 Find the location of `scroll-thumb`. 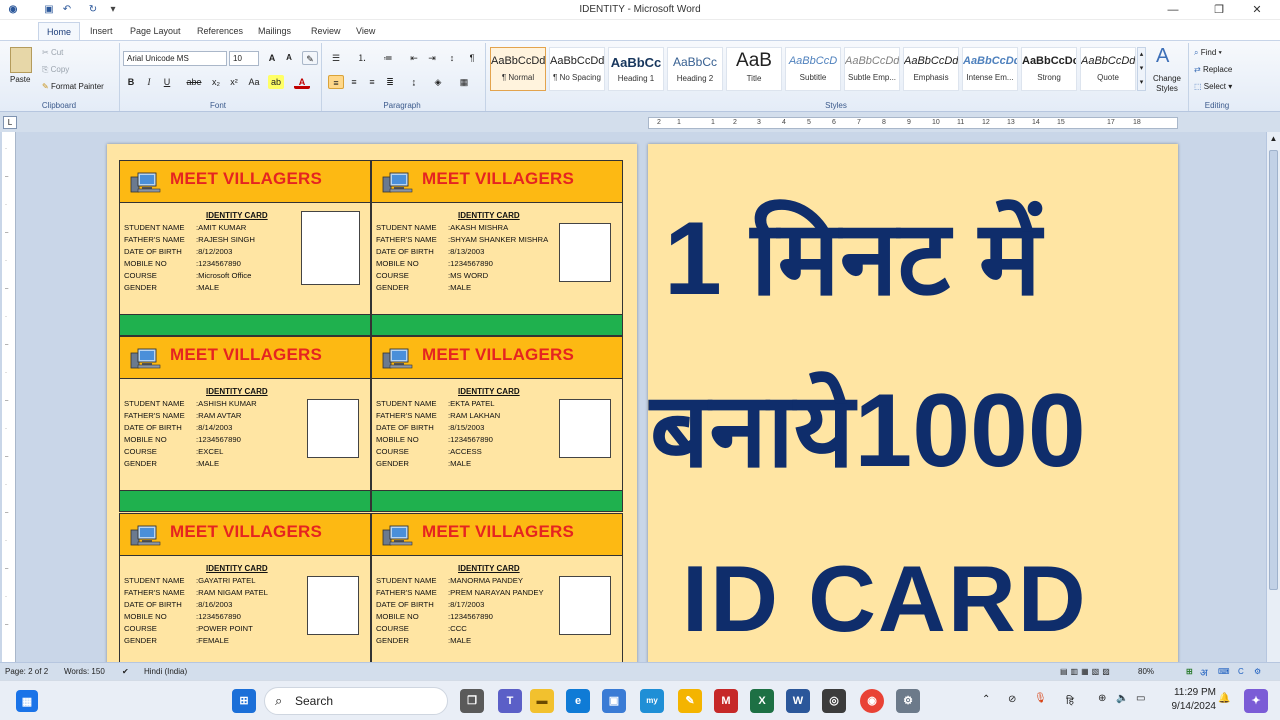

scroll-thumb is located at coordinates (1273, 370).